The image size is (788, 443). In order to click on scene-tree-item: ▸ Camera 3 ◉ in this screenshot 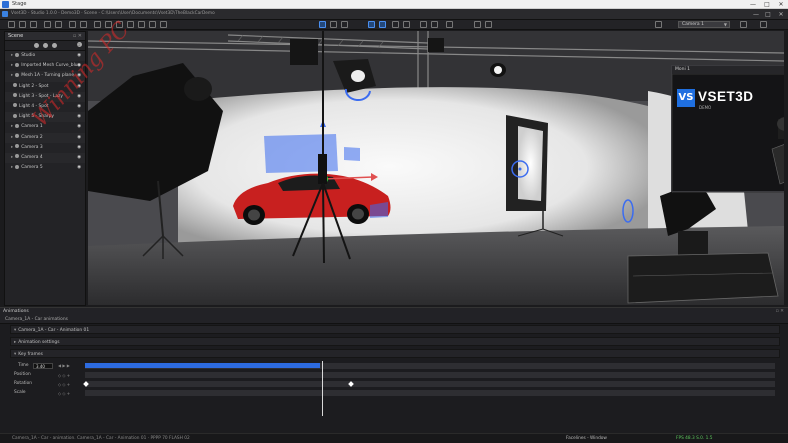, I will do `click(45, 148)`.